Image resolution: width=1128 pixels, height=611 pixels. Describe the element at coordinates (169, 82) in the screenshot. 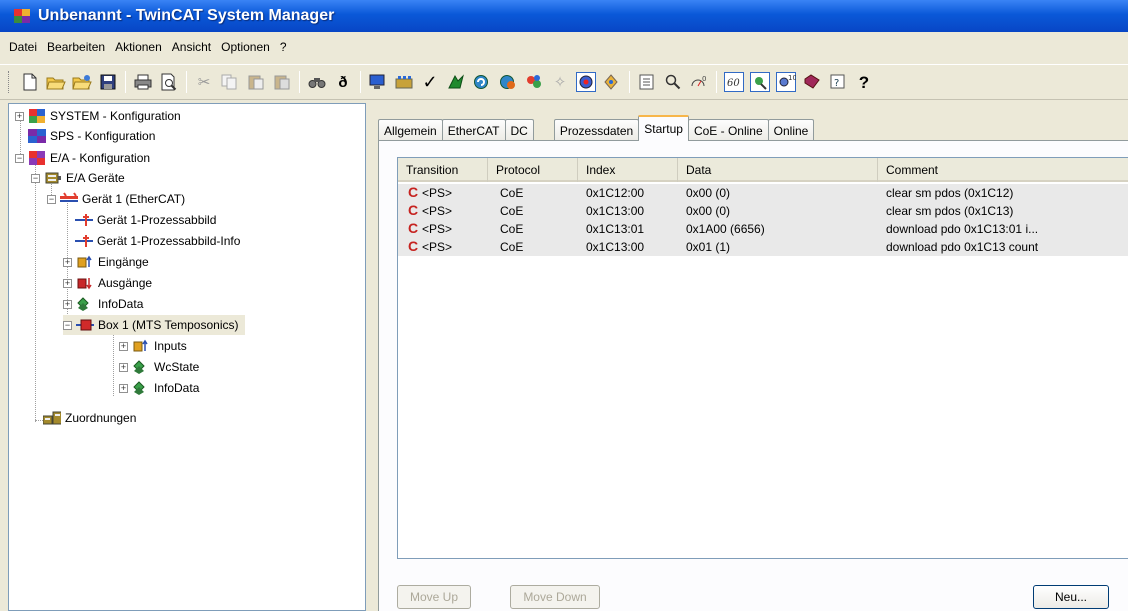

I see `print-preview-icon` at that location.